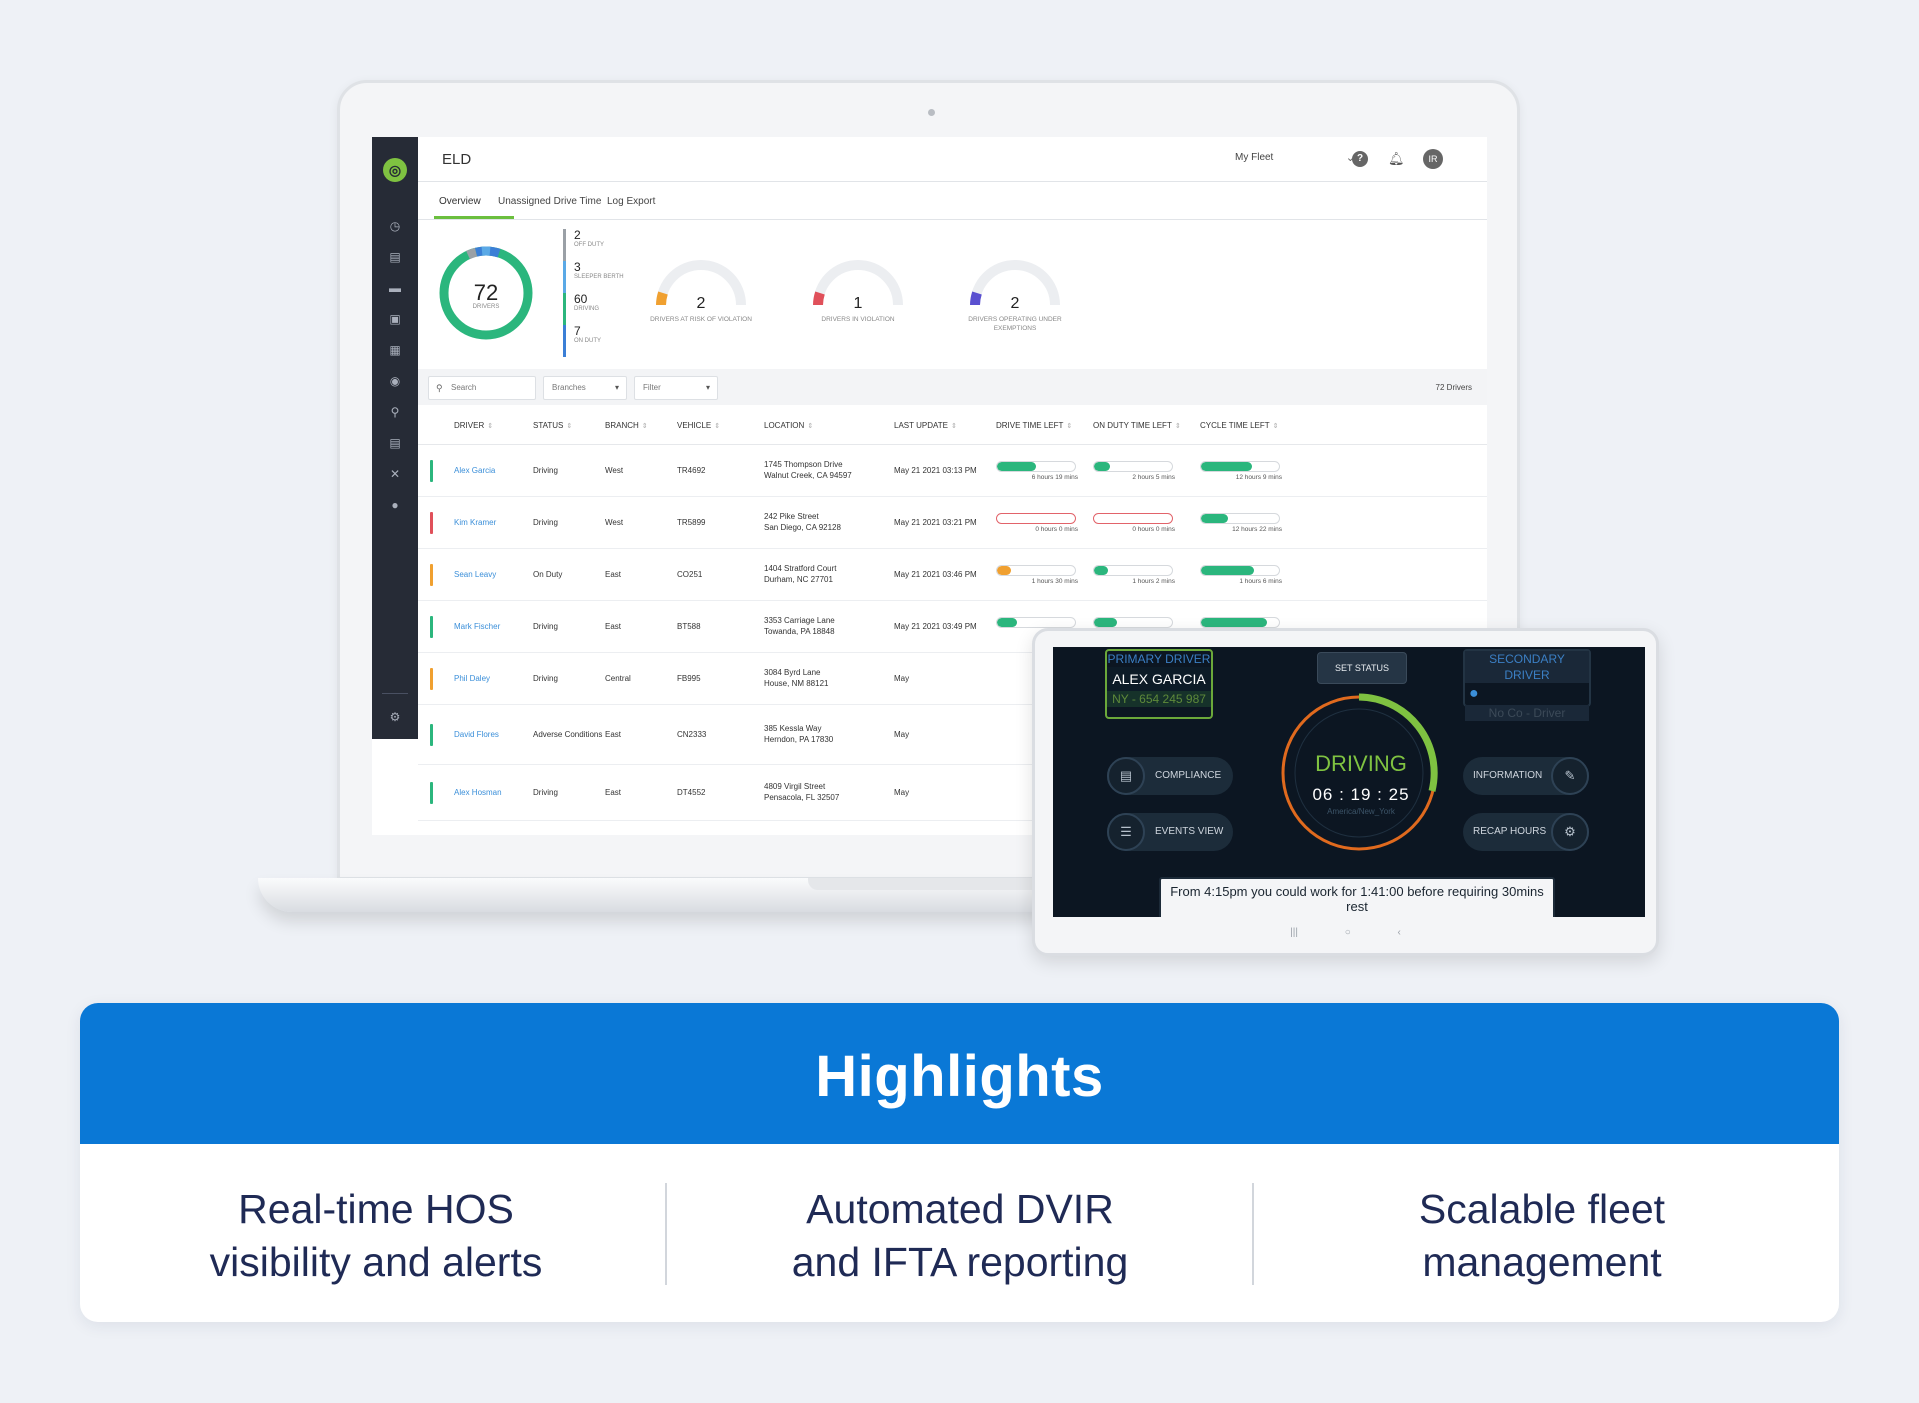 This screenshot has height=1403, width=1919. Describe the element at coordinates (1542, 1236) in the screenshot. I see `highlight-fleet-management: Scalable fleet management` at that location.